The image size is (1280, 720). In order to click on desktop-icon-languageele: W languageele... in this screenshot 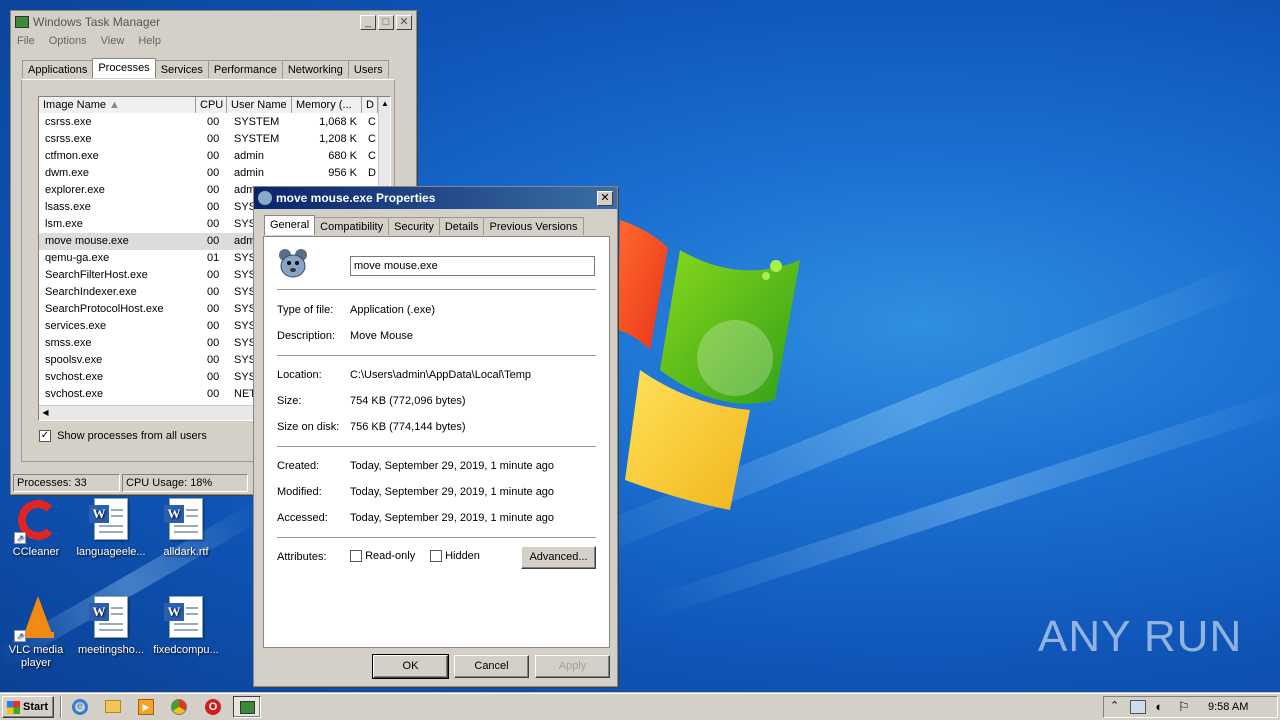, I will do `click(111, 528)`.